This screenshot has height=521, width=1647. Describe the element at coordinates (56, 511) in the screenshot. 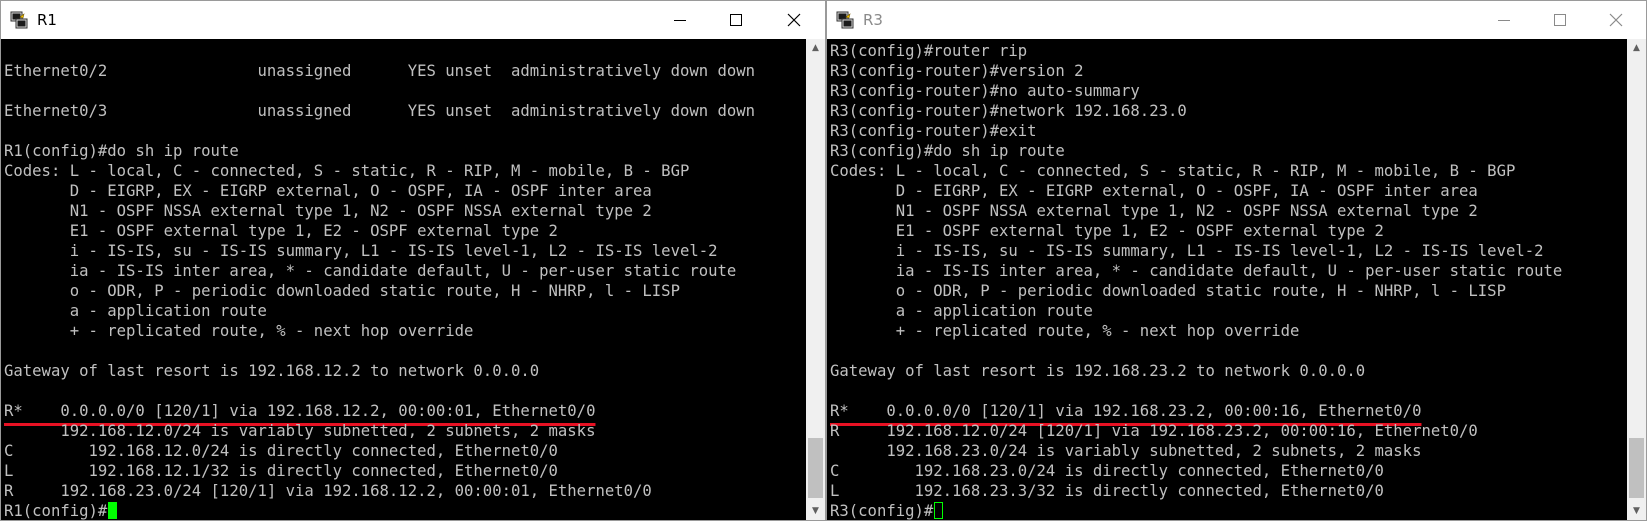

I see `command-prompt: R1(config)#` at that location.